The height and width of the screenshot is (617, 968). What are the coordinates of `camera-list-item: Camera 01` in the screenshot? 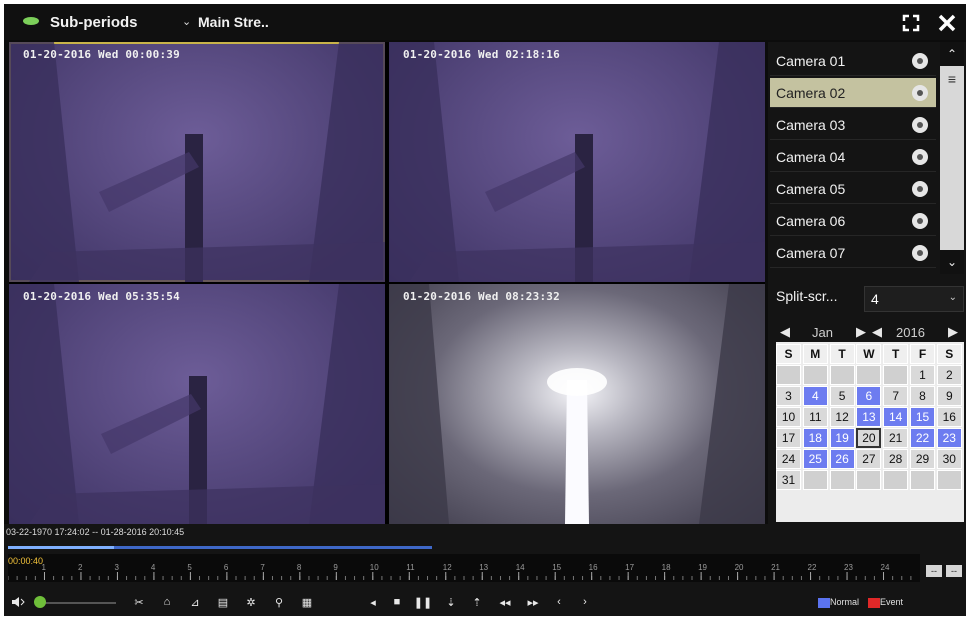 It's located at (853, 61).